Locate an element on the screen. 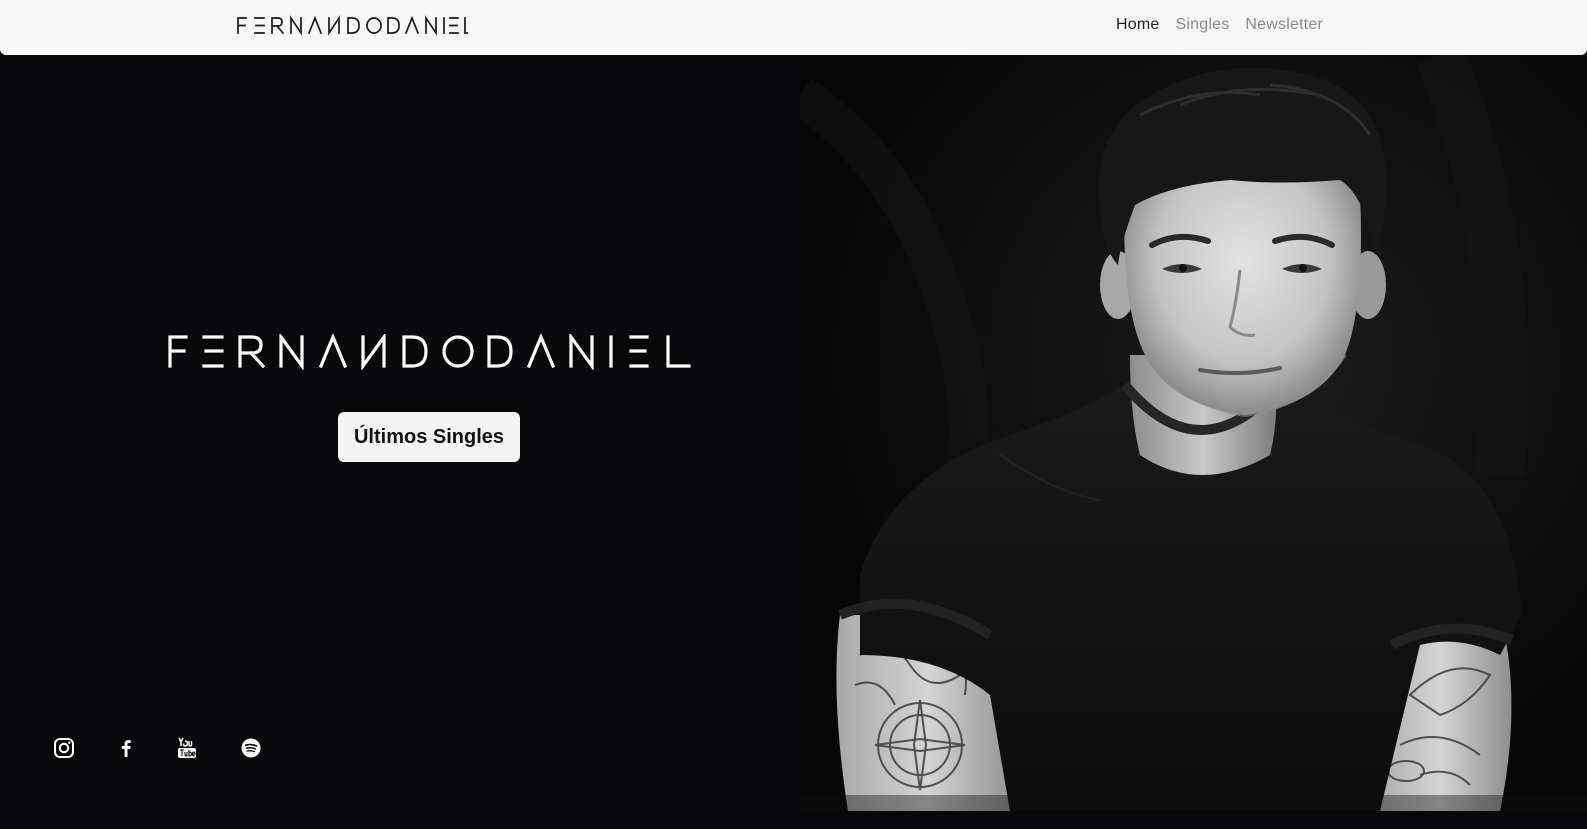  navbar: Home Singles Newsletter is located at coordinates (793, 27).